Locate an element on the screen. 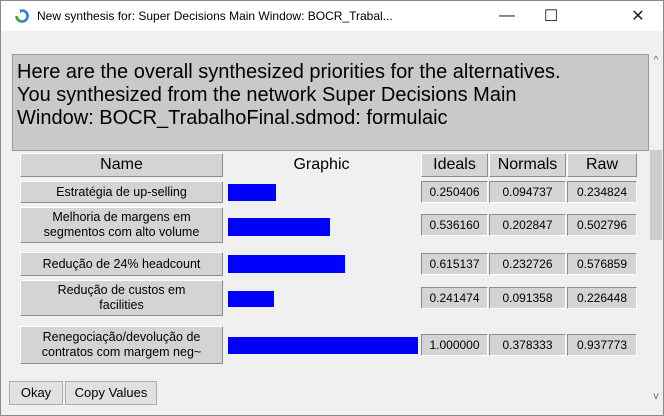 Image resolution: width=664 pixels, height=416 pixels. maximize-button: ☐ is located at coordinates (551, 16).